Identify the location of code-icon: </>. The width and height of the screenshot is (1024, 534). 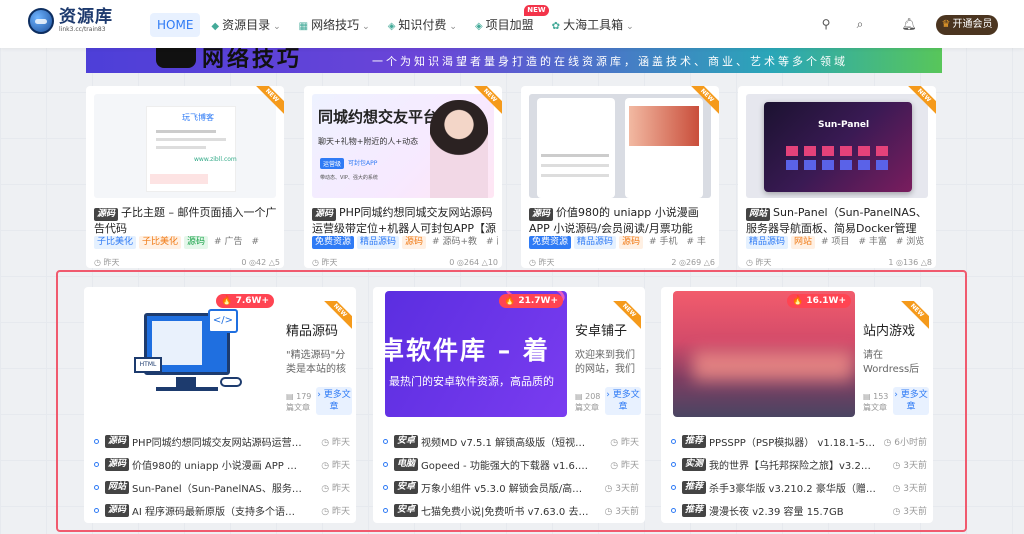
(223, 321).